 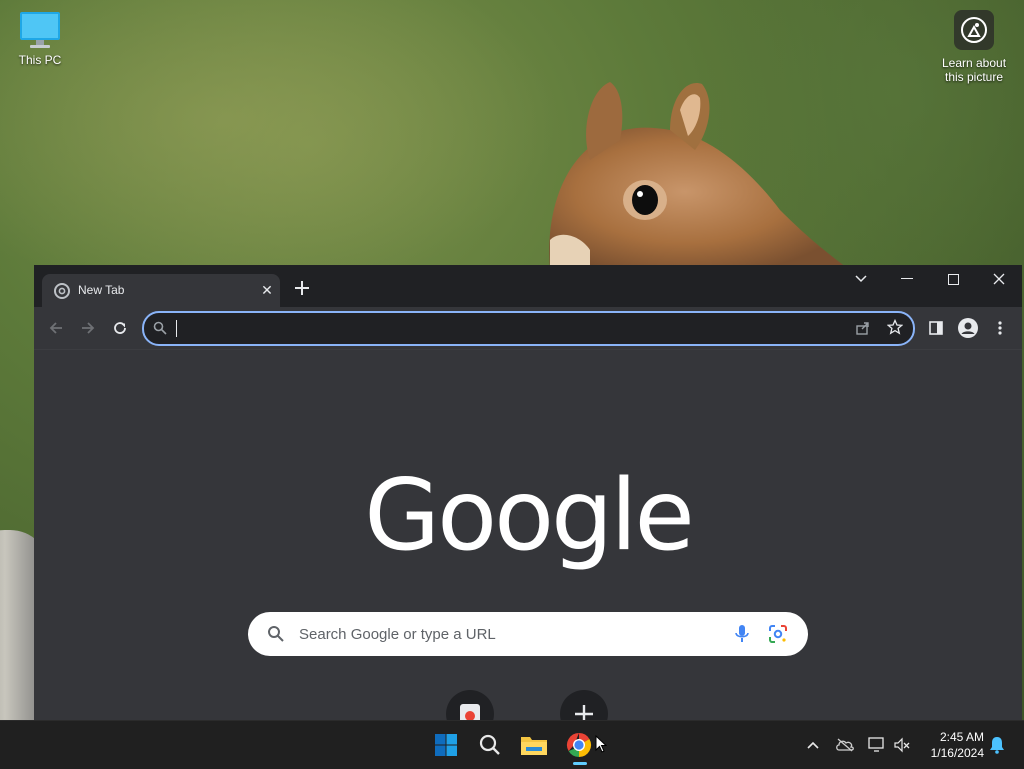 I want to click on menu-button, so click(x=1000, y=328).